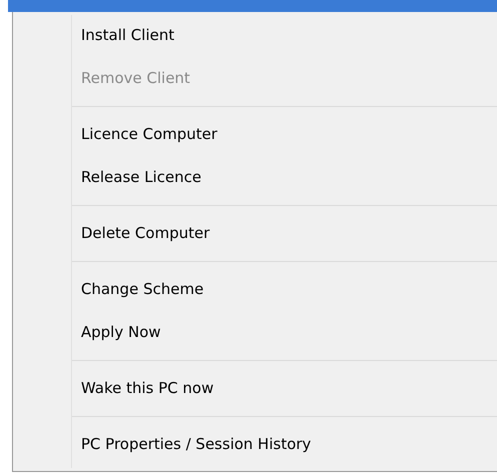 This screenshot has width=497, height=475. I want to click on menu-item: Delete Computer, so click(284, 233).